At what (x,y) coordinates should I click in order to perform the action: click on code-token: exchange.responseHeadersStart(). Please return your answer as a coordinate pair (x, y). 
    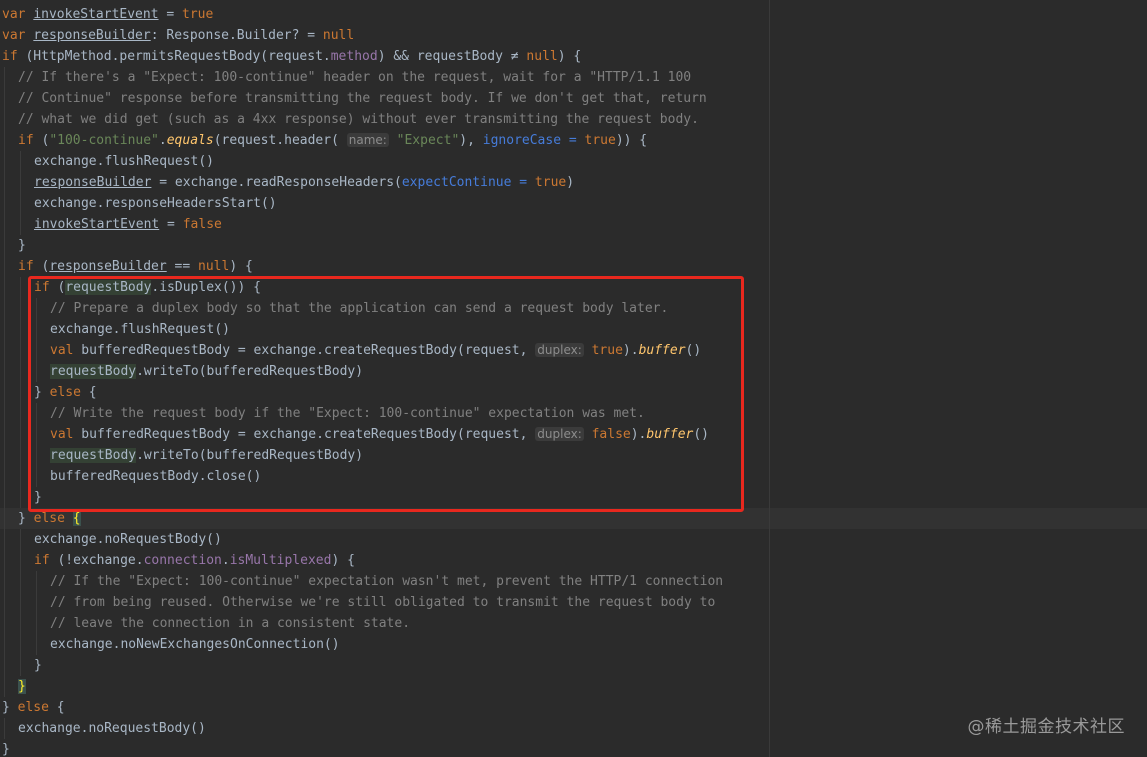
    Looking at the image, I should click on (155, 203).